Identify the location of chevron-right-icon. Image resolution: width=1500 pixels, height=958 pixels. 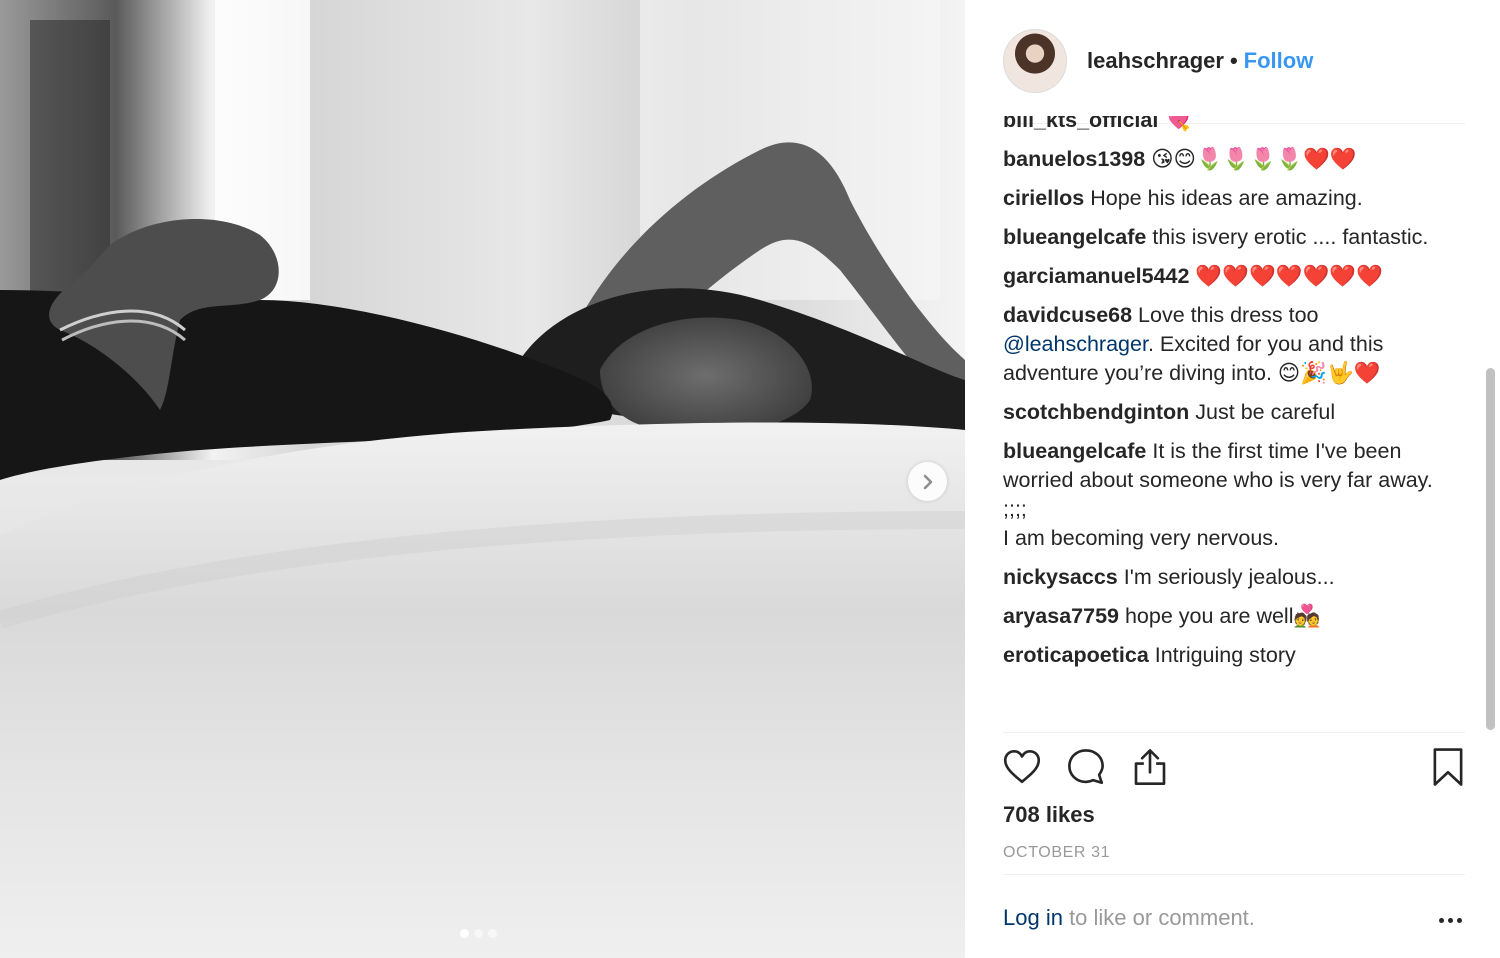
(927, 481).